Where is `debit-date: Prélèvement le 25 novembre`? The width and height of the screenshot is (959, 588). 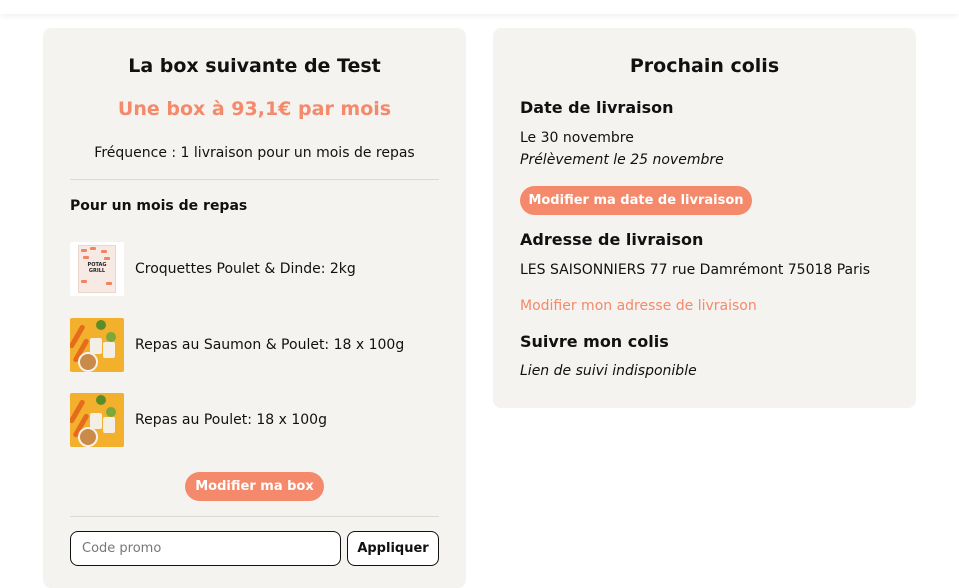 debit-date: Prélèvement le 25 novembre is located at coordinates (622, 160).